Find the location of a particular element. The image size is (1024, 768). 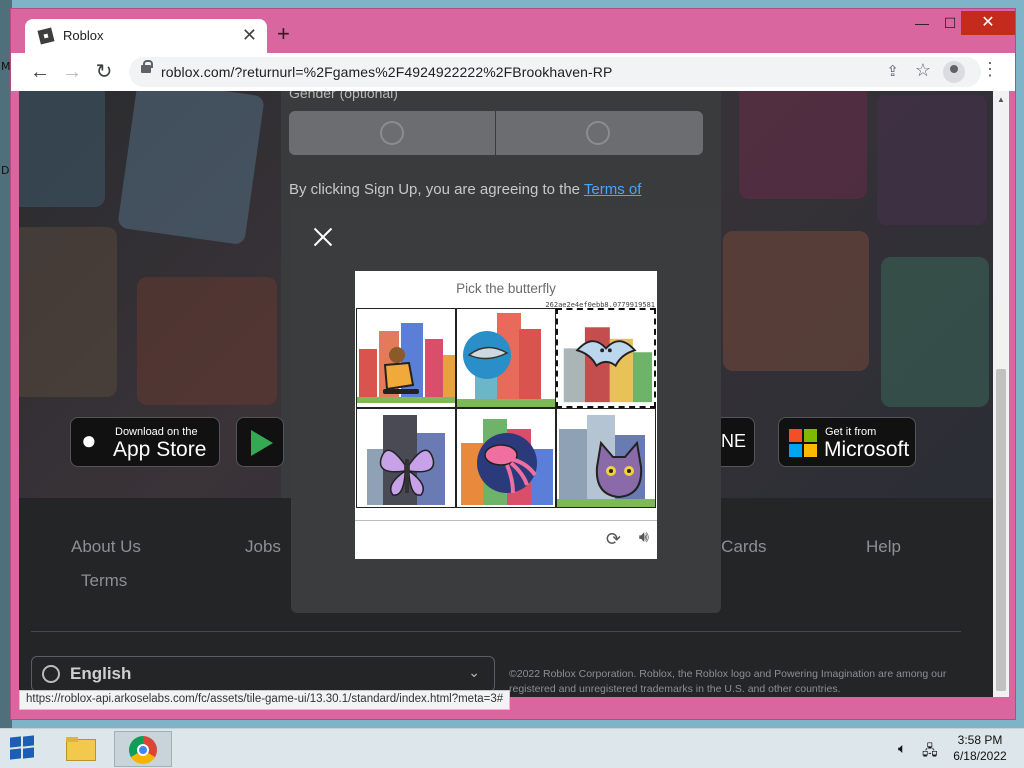

profile-avatar-icon is located at coordinates (954, 72).